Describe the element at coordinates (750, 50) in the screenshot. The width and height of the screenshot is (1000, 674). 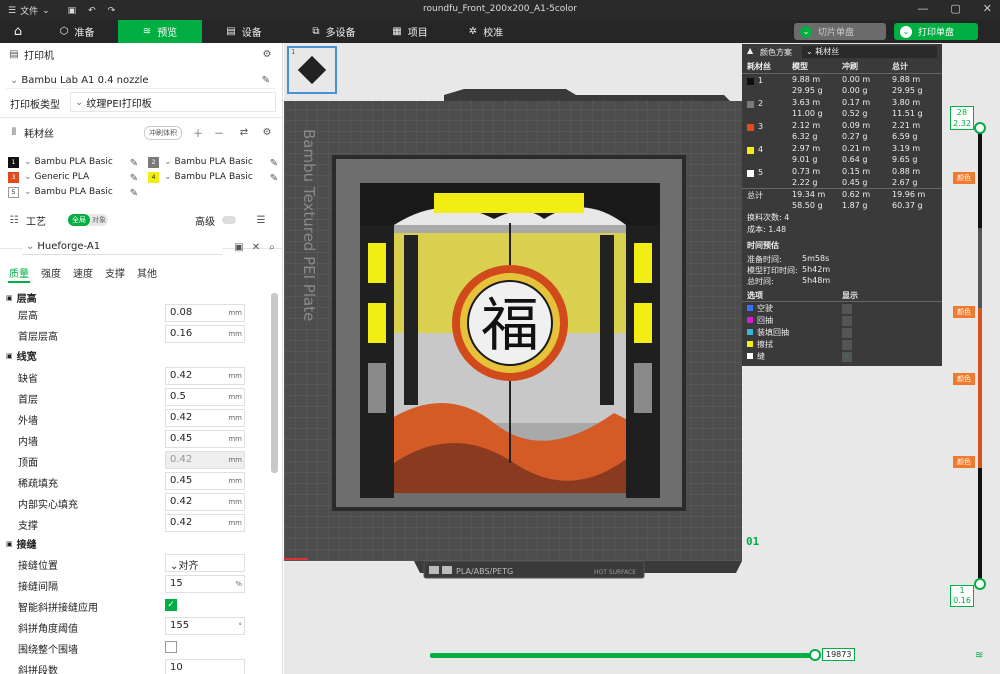
I see `collapse-icon: ▲` at that location.